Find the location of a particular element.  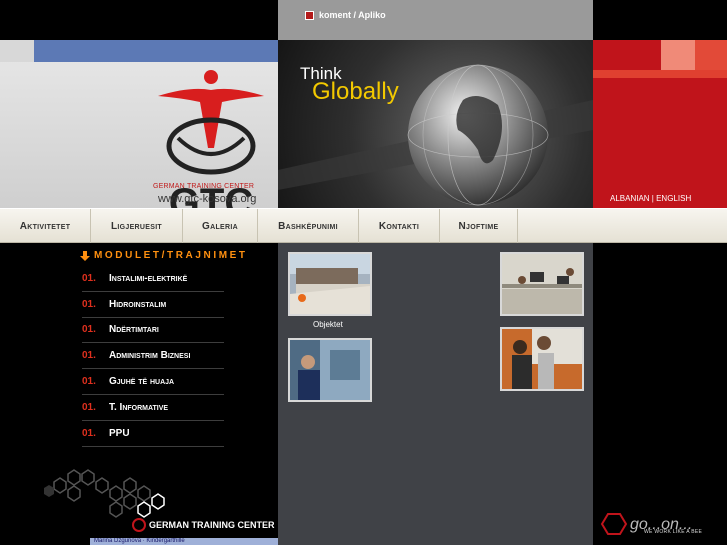

sidebar-title: MODULET/TRAJNIMET is located at coordinates (164, 255).